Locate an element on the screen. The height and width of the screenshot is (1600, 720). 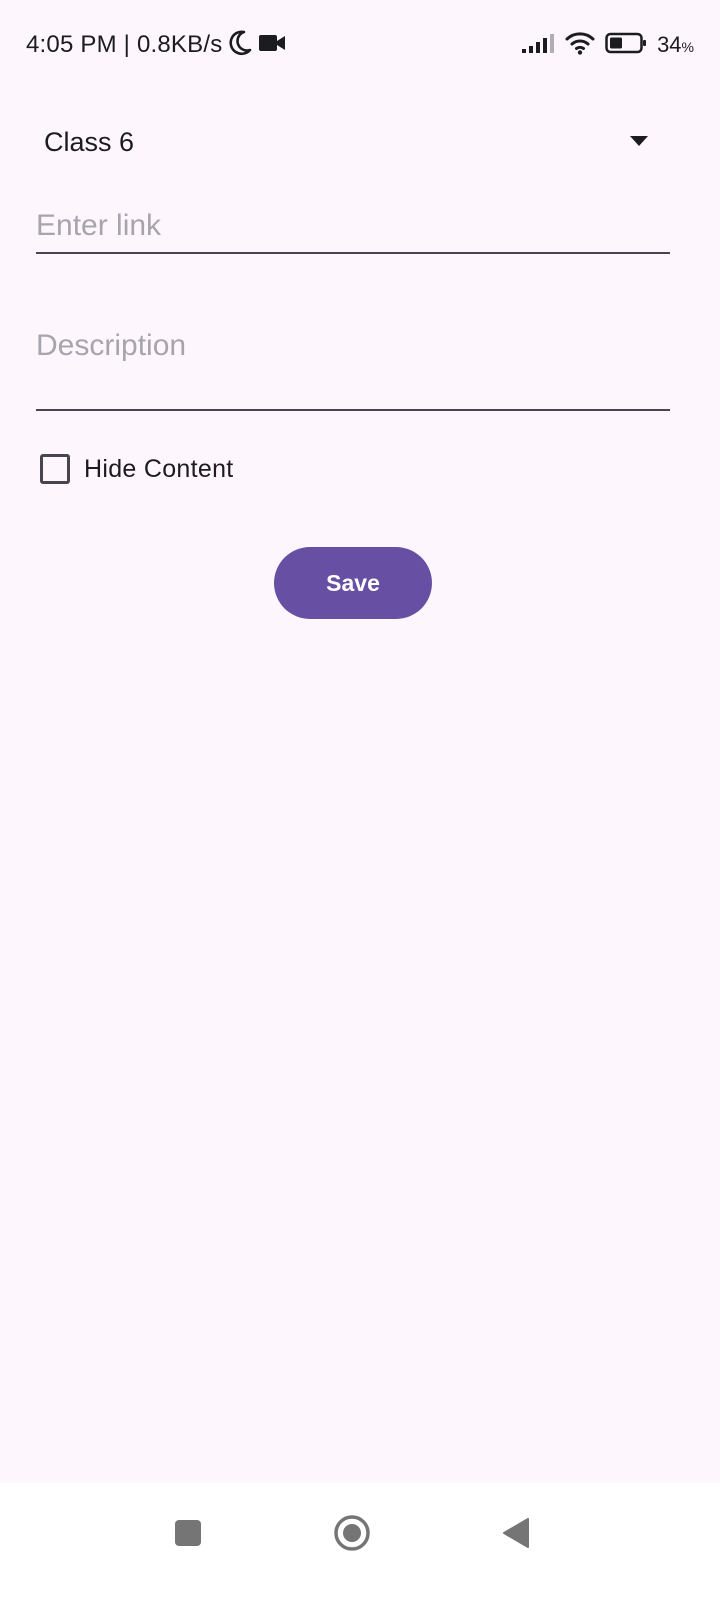
status-left: 4:05 PM | 0.8KB/s is located at coordinates (156, 45).